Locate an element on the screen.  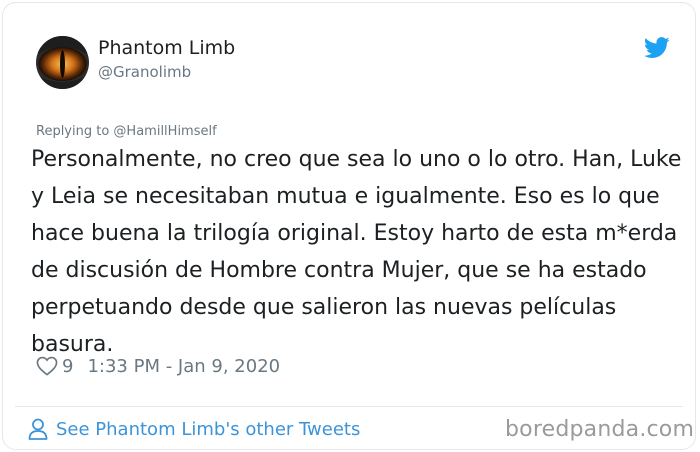
twitter-bird-icon is located at coordinates (657, 48).